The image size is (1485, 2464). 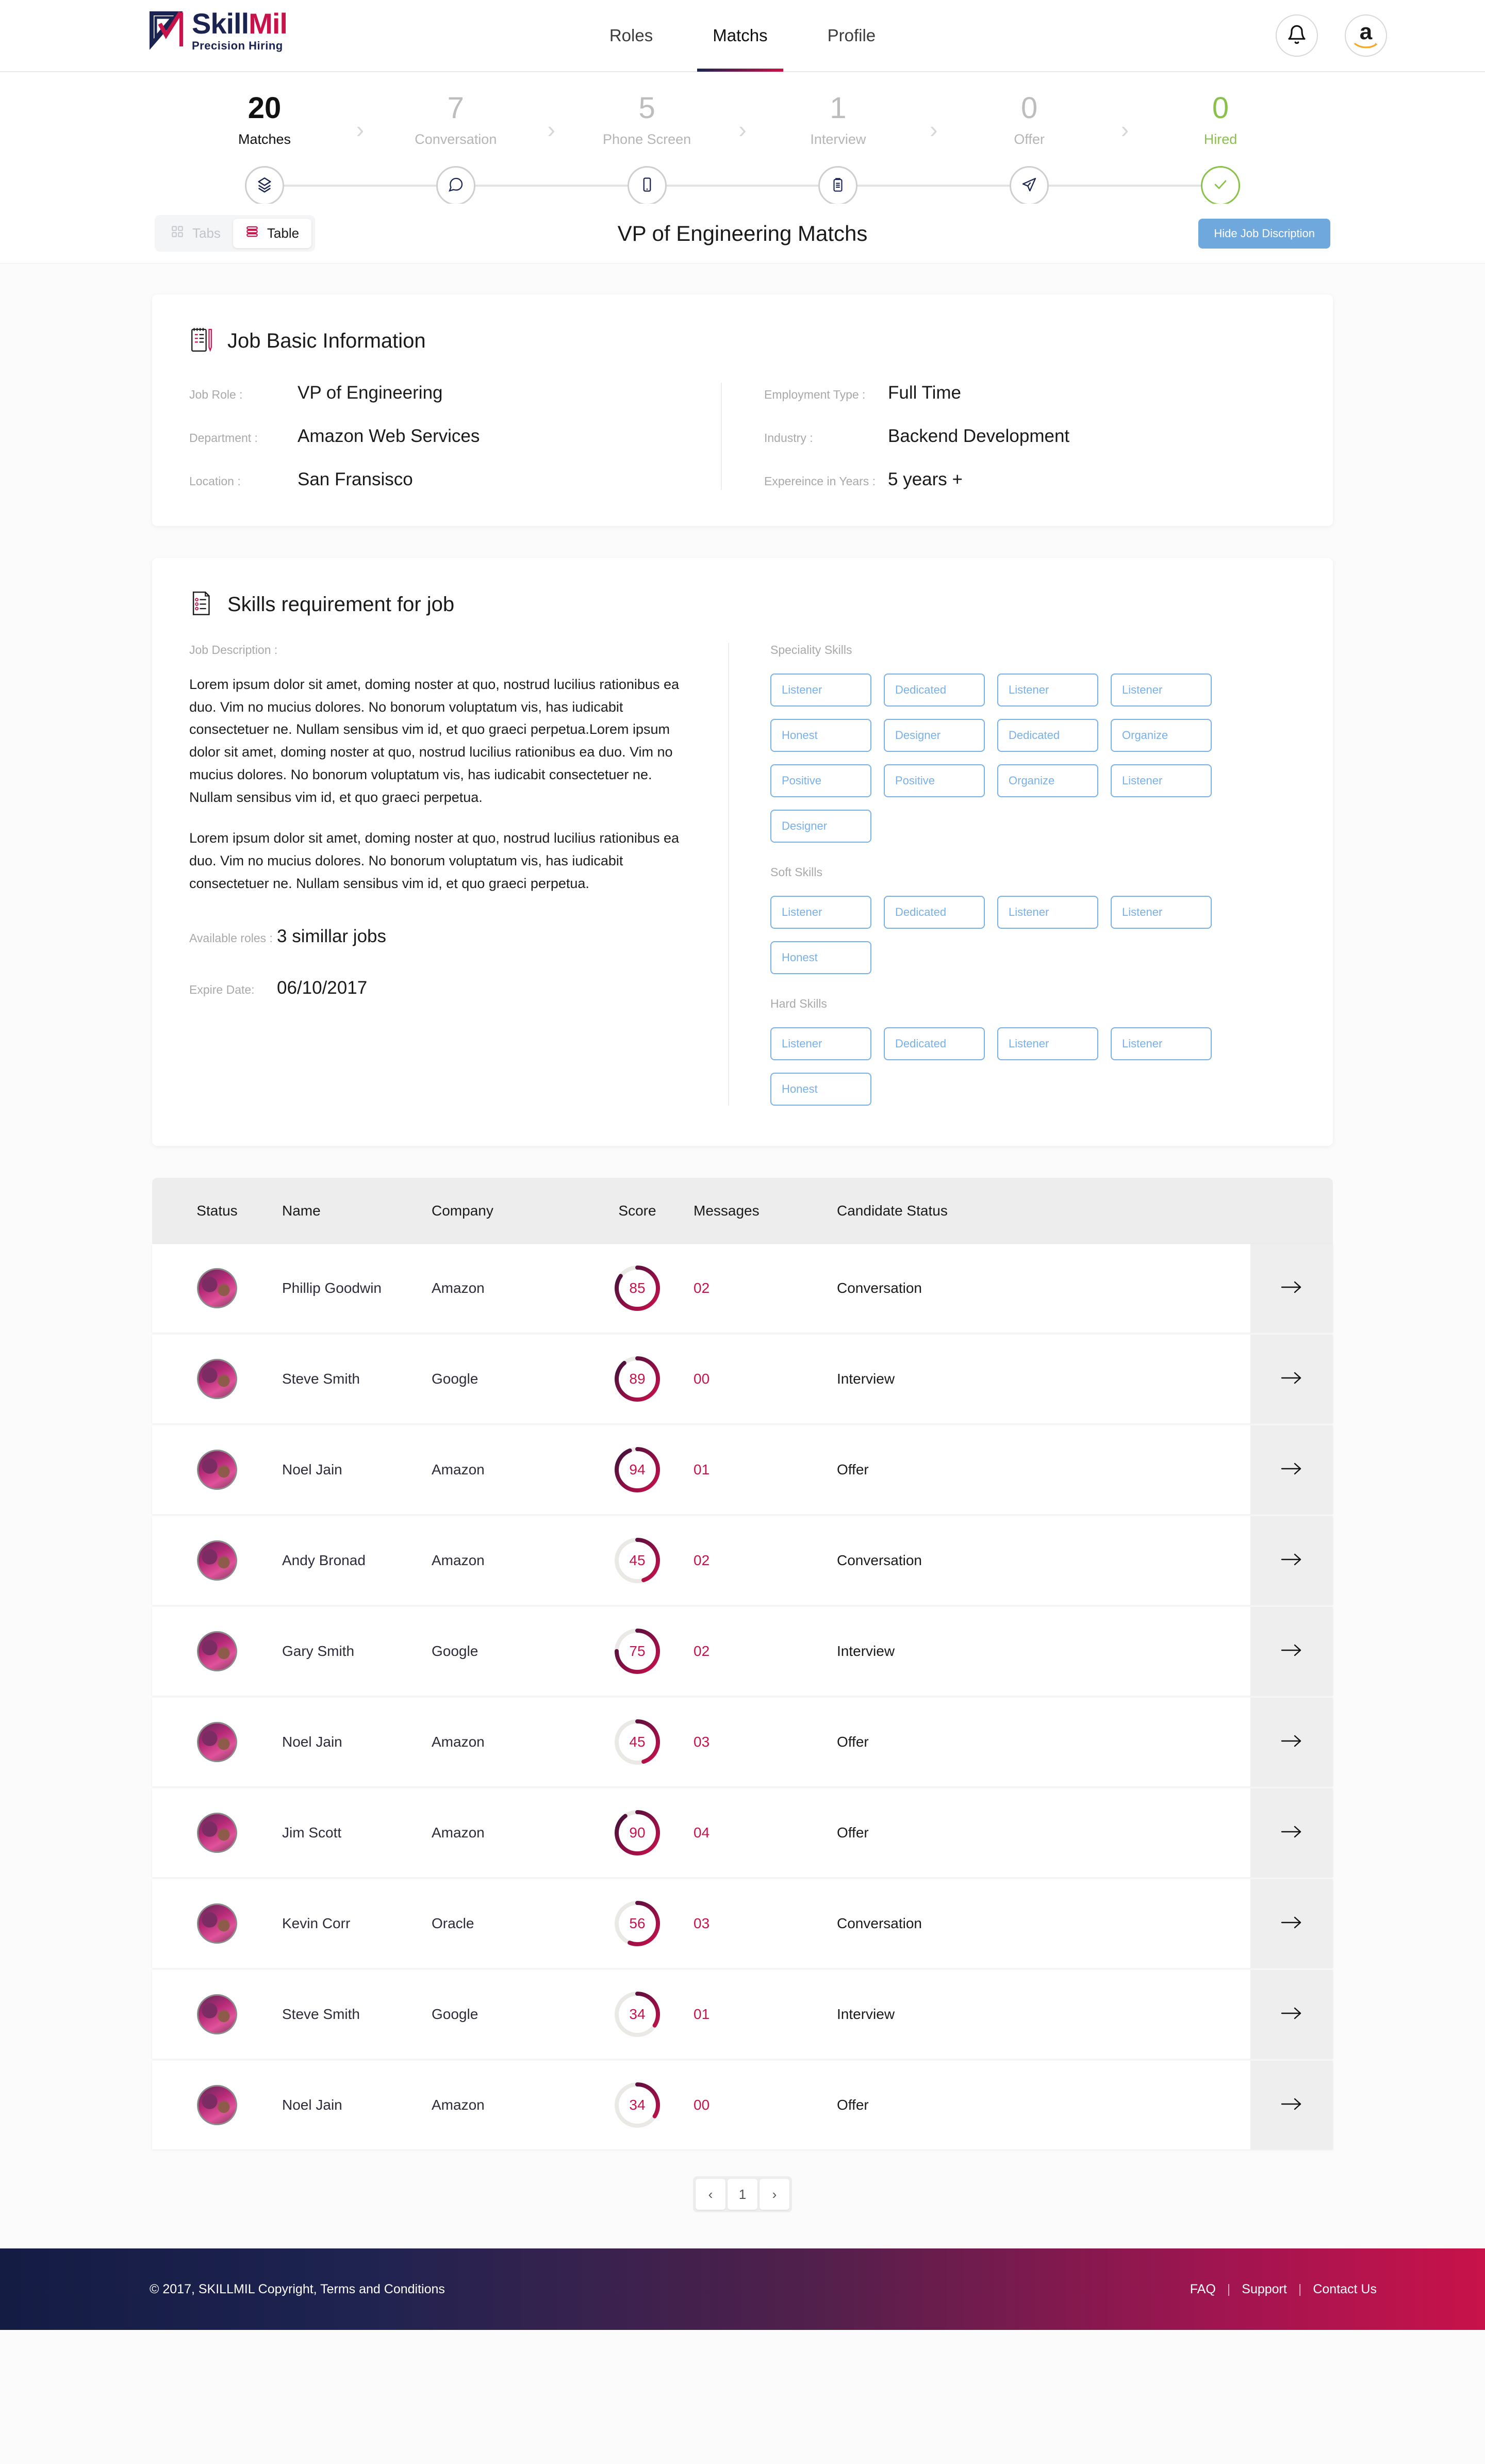 I want to click on nav-item-roles: Roles, so click(x=631, y=36).